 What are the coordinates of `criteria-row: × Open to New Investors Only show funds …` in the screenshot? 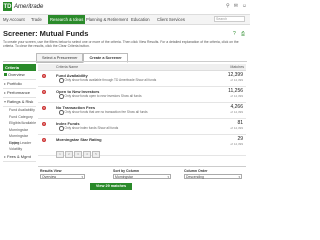 It's located at (142, 95).